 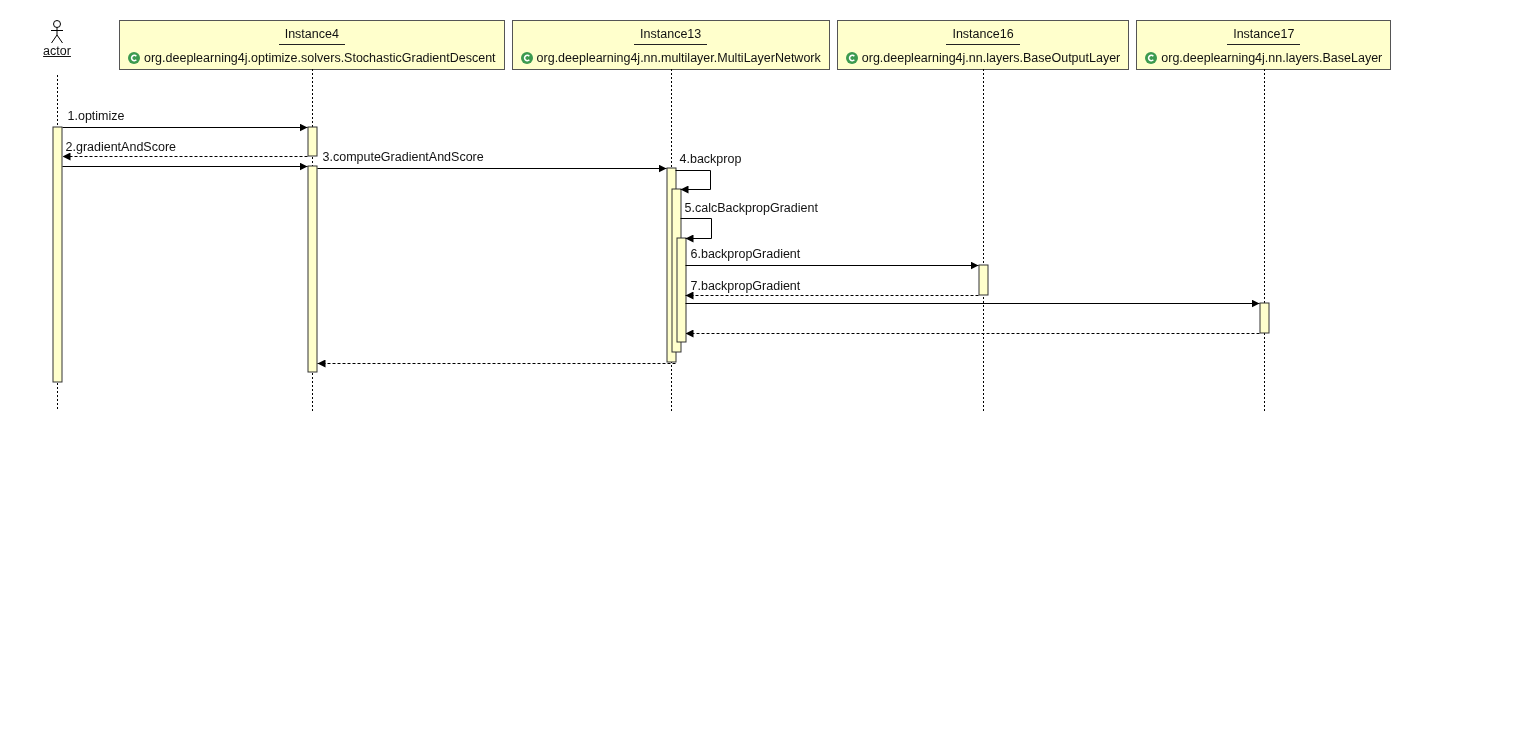 I want to click on class-name: org.deeplearning4j.nn.layers.BaseLayer, so click(x=1272, y=58).